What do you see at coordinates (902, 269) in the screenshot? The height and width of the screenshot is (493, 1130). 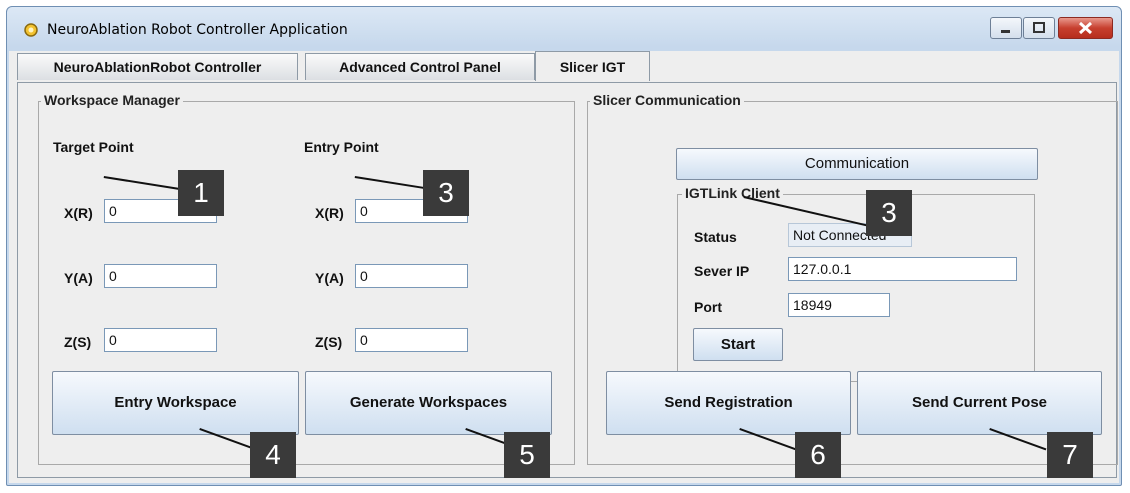 I see `sever-ip-input: 127.0.0.1` at bounding box center [902, 269].